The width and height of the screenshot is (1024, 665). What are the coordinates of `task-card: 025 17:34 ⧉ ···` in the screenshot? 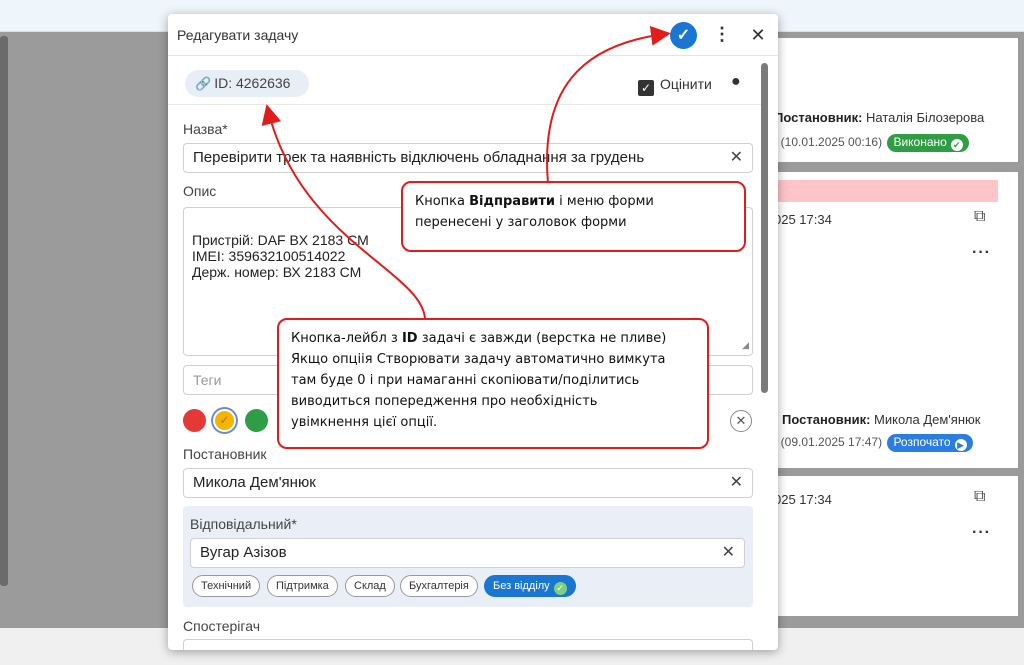 It's located at (894, 546).